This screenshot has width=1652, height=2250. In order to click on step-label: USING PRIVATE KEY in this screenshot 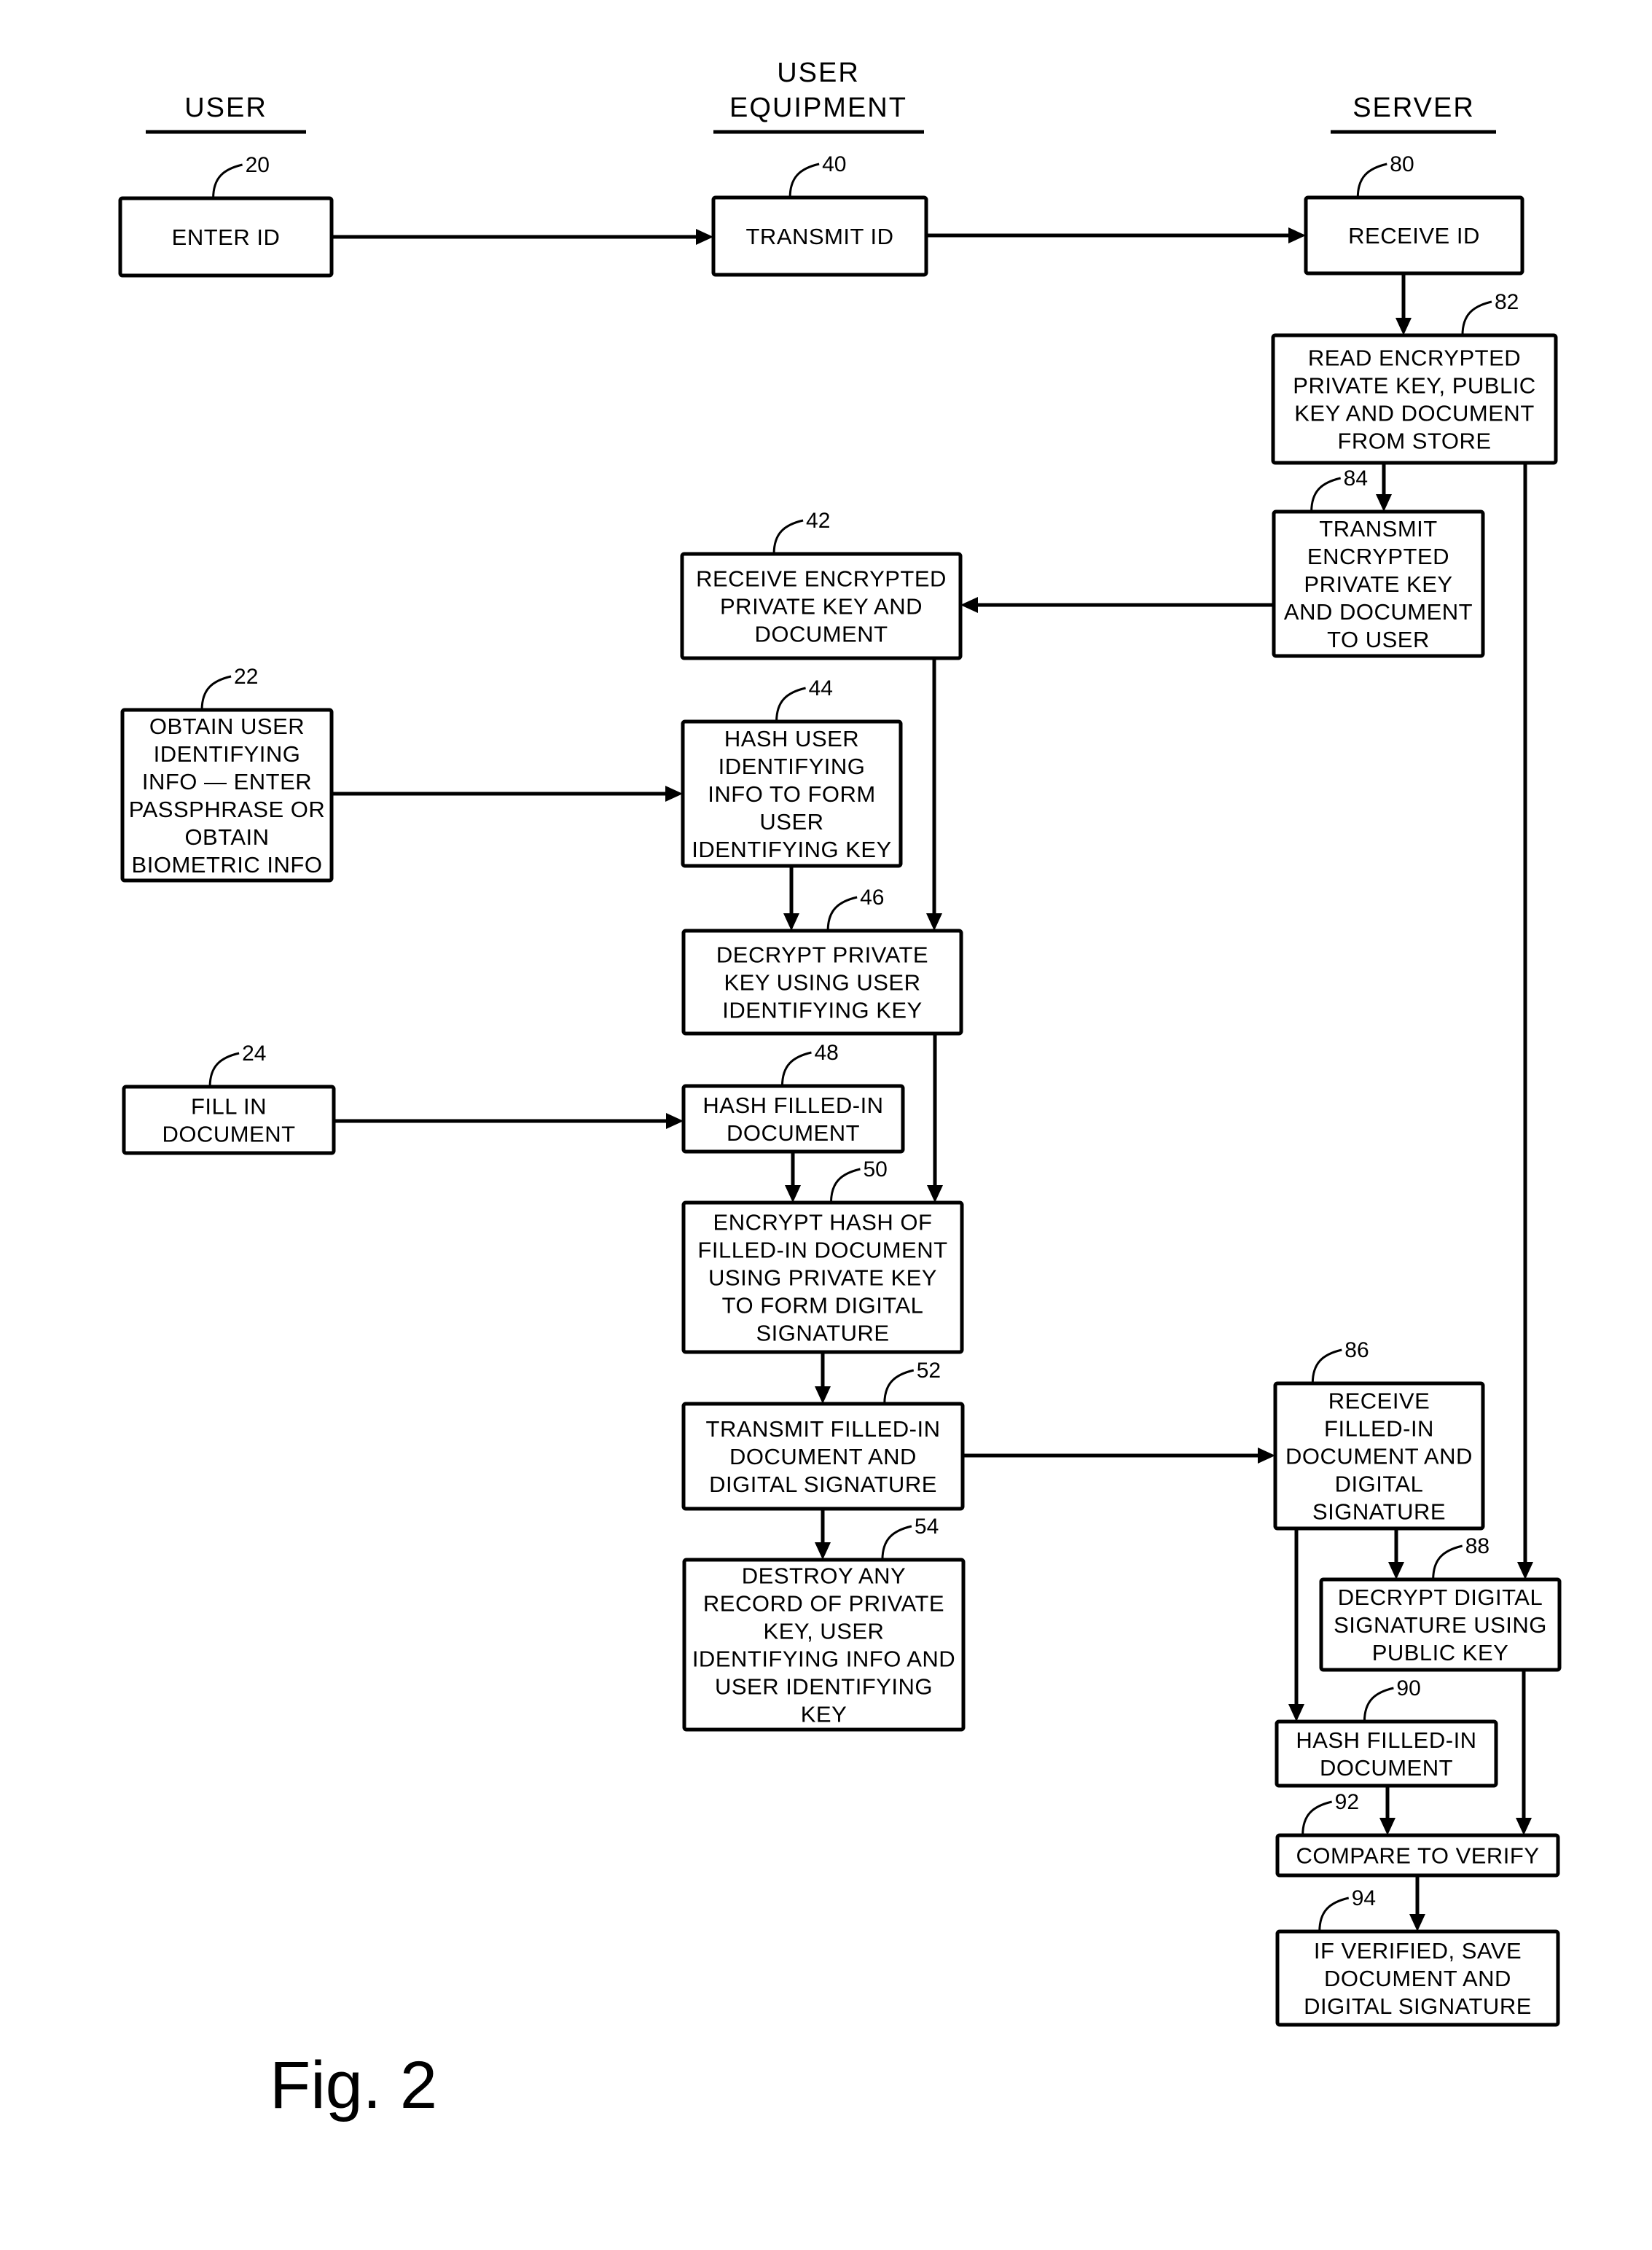, I will do `click(822, 1278)`.